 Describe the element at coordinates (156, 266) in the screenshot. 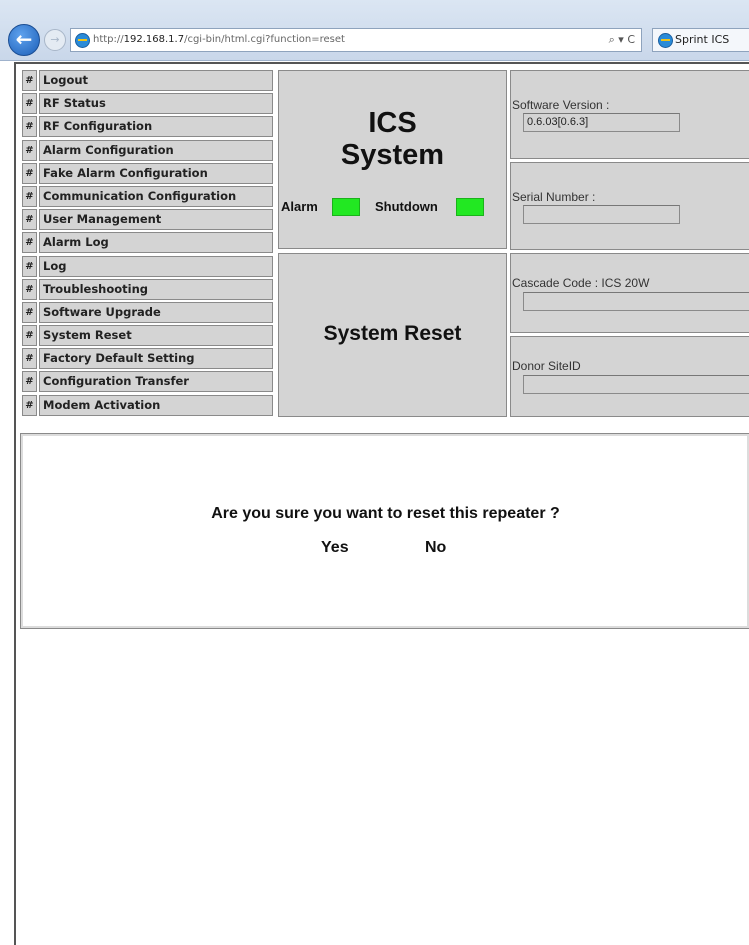

I see `nav-item-log: Log` at that location.